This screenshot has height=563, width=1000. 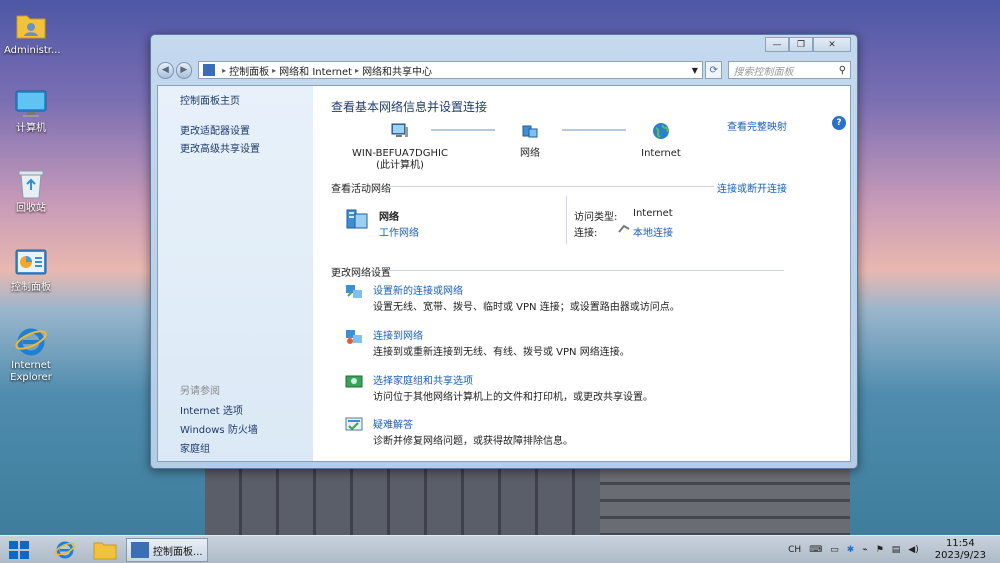 What do you see at coordinates (361, 273) in the screenshot?
I see `change-settings-heading: 更改网络设置` at bounding box center [361, 273].